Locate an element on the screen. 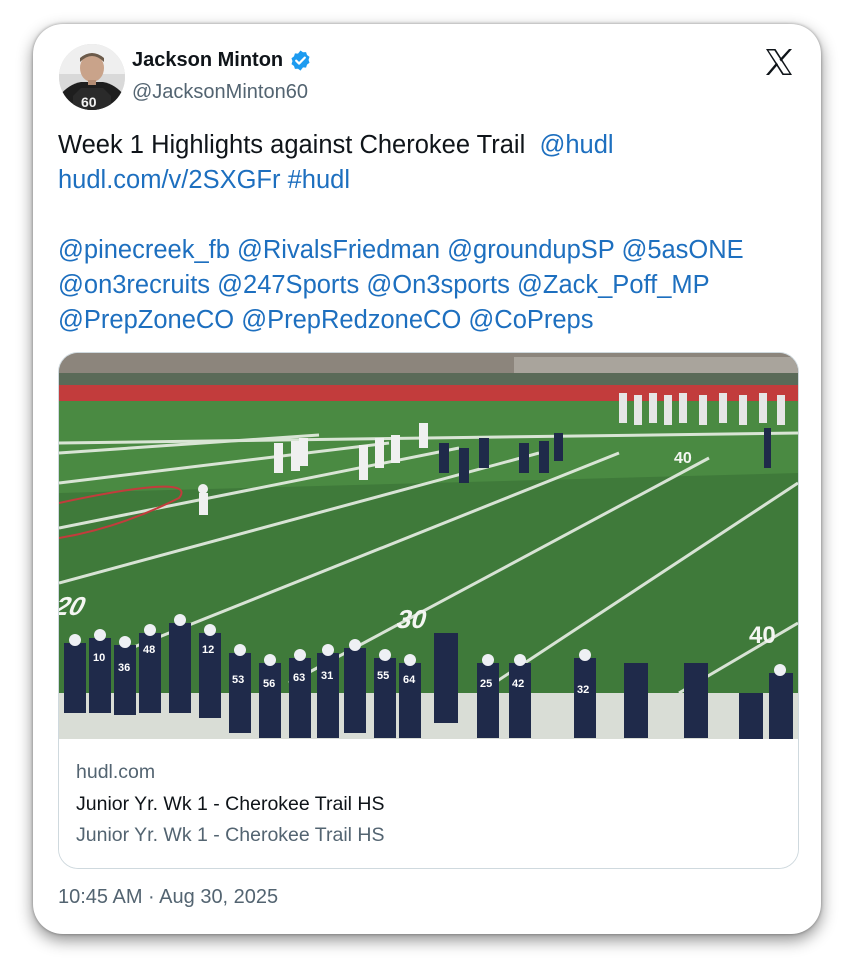  mentions-line-3: @PrepZoneCO @PrepRedzoneCO @CoPreps is located at coordinates (433, 320).